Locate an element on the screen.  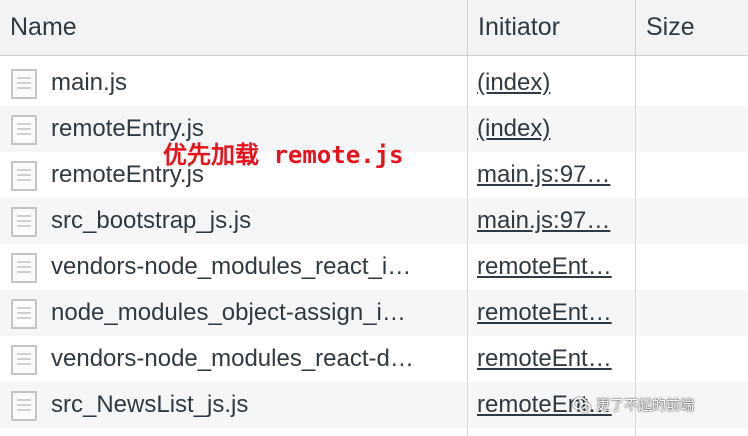
column-header-name: Name is located at coordinates (233, 28).